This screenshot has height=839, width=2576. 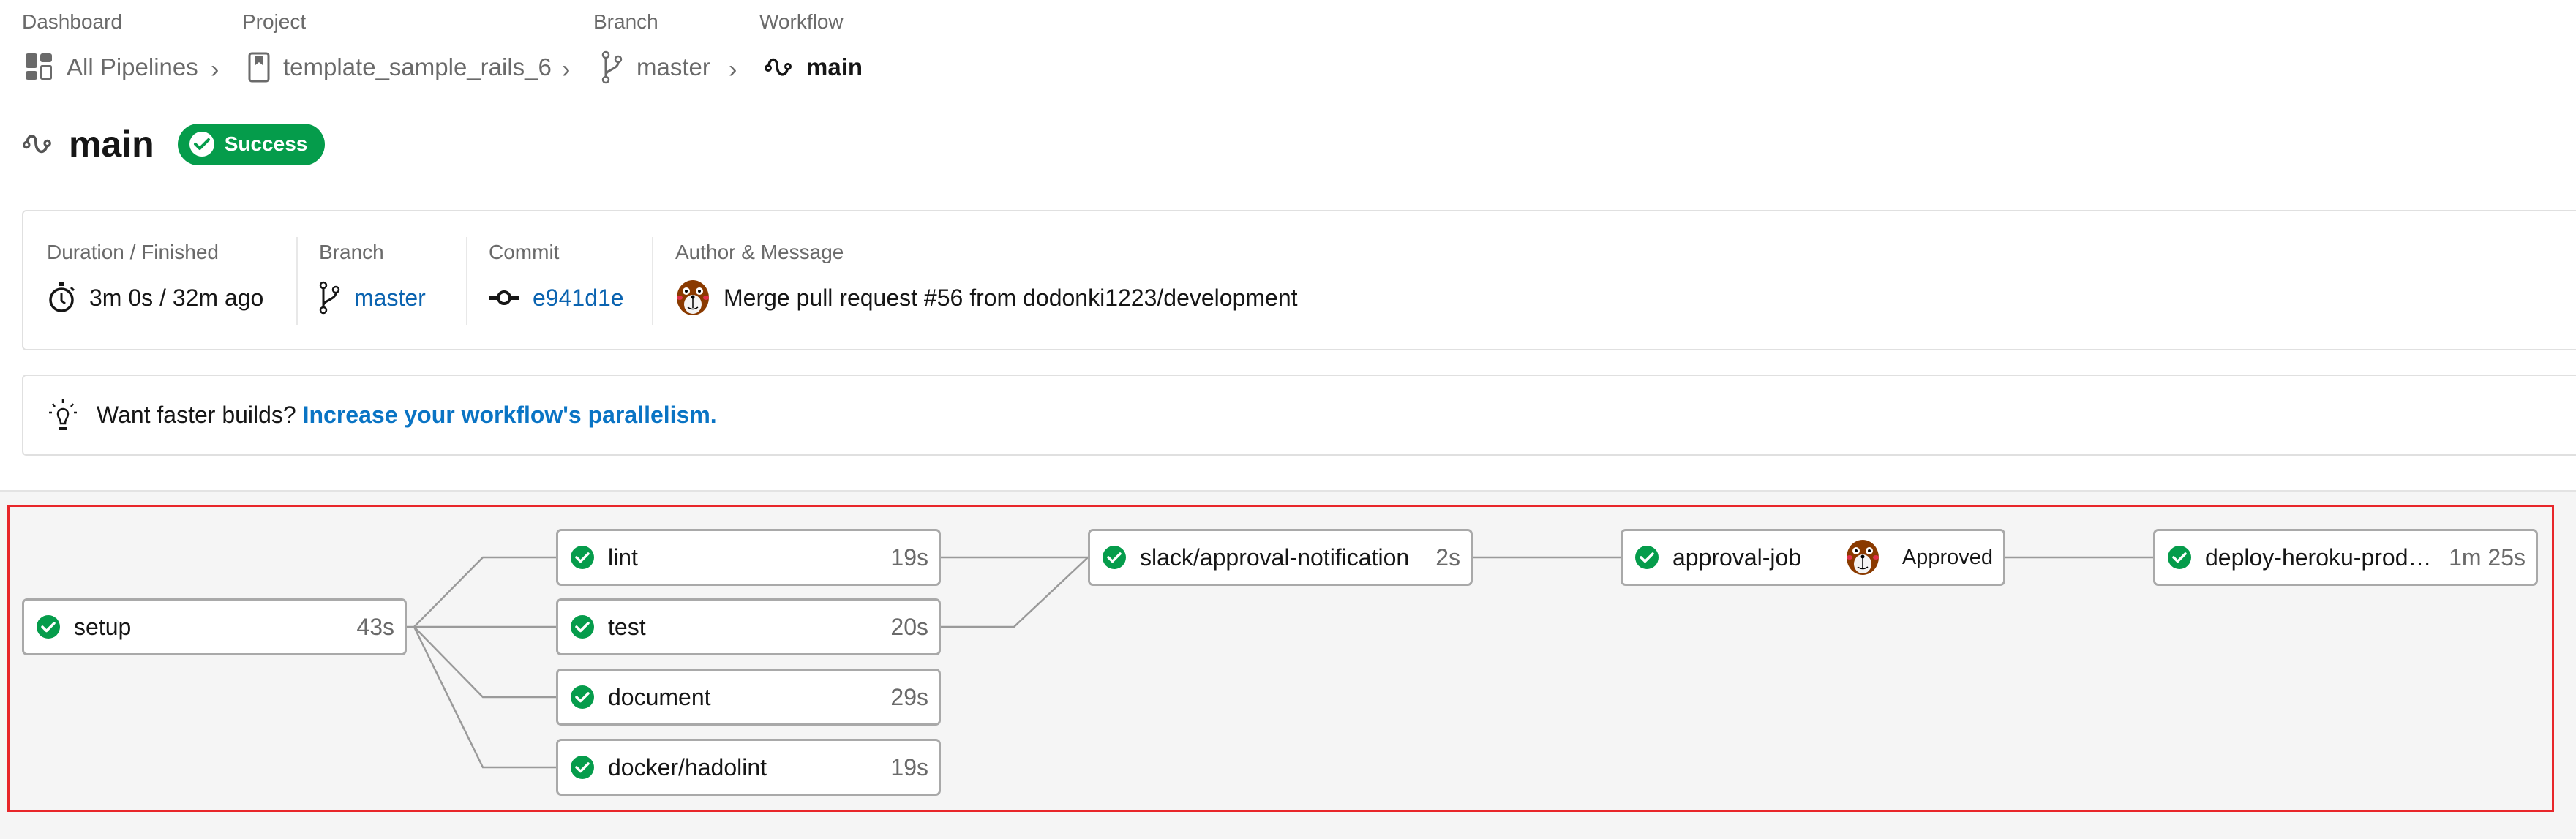 I want to click on job-slack: slack/approval-notification 2s, so click(x=1280, y=557).